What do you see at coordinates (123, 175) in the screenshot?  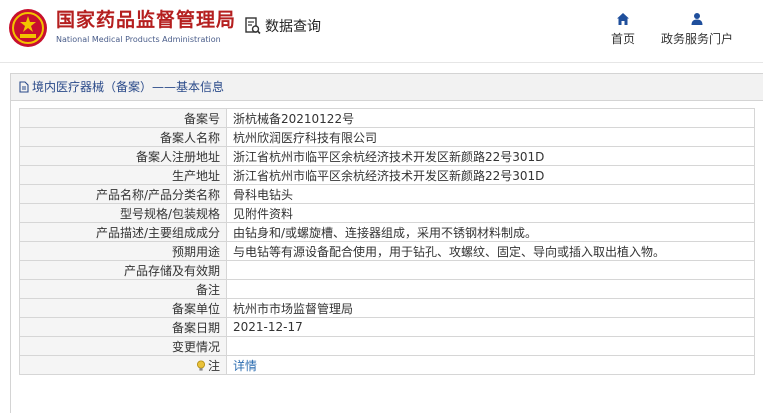 I see `row-key: 生产地址` at bounding box center [123, 175].